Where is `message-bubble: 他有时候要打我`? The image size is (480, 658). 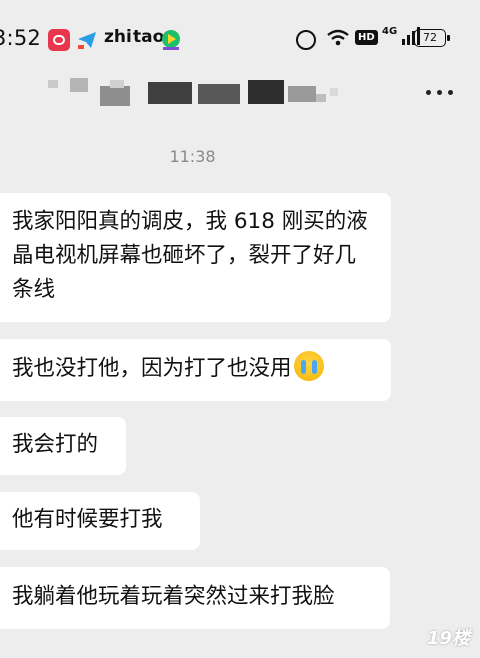 message-bubble: 他有时候要打我 is located at coordinates (100, 521).